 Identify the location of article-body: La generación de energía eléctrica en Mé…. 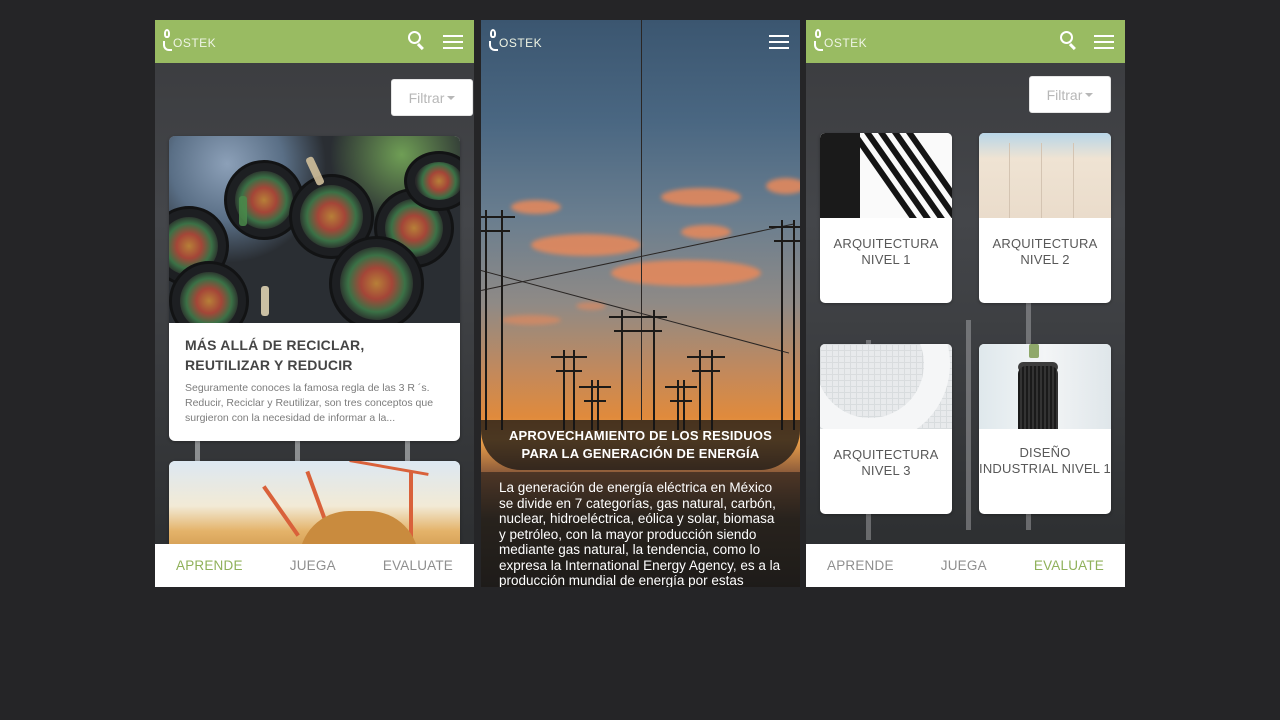
(640, 533).